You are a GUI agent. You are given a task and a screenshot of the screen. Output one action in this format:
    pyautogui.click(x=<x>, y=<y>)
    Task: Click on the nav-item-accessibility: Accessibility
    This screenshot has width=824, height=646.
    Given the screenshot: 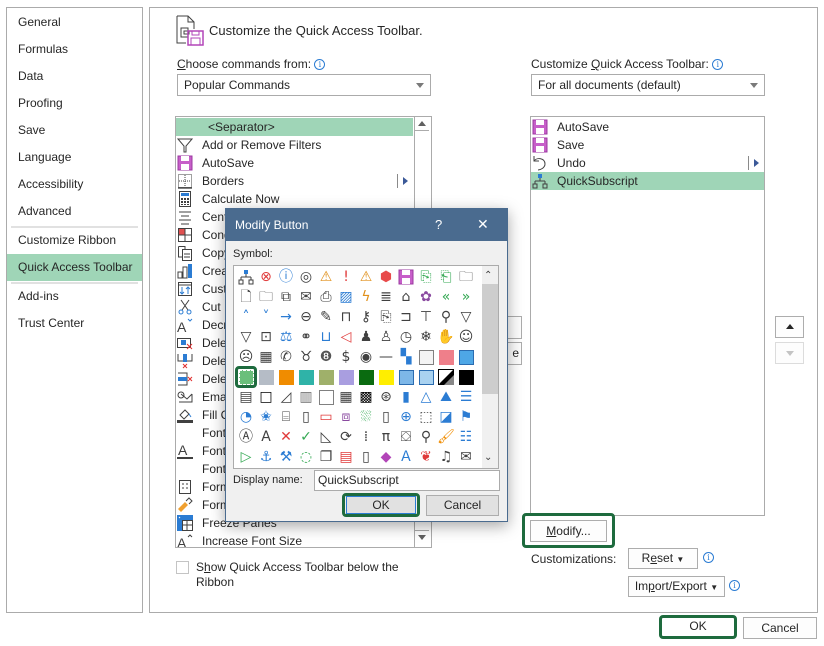 What is the action you would take?
    pyautogui.click(x=74, y=184)
    